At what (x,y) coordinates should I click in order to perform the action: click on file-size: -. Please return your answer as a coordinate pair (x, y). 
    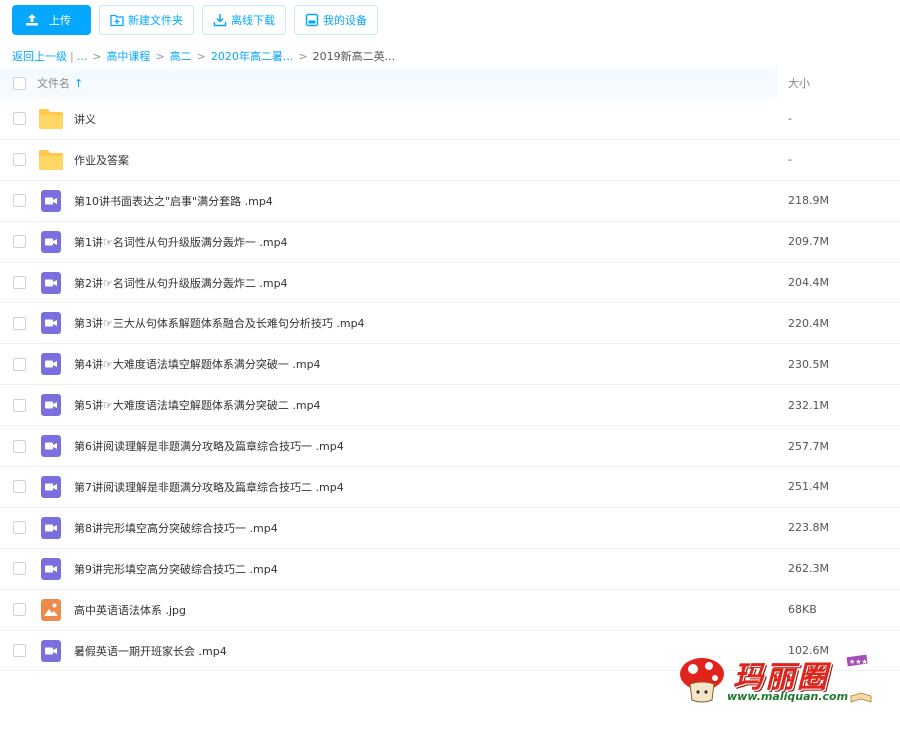
    Looking at the image, I should click on (790, 119).